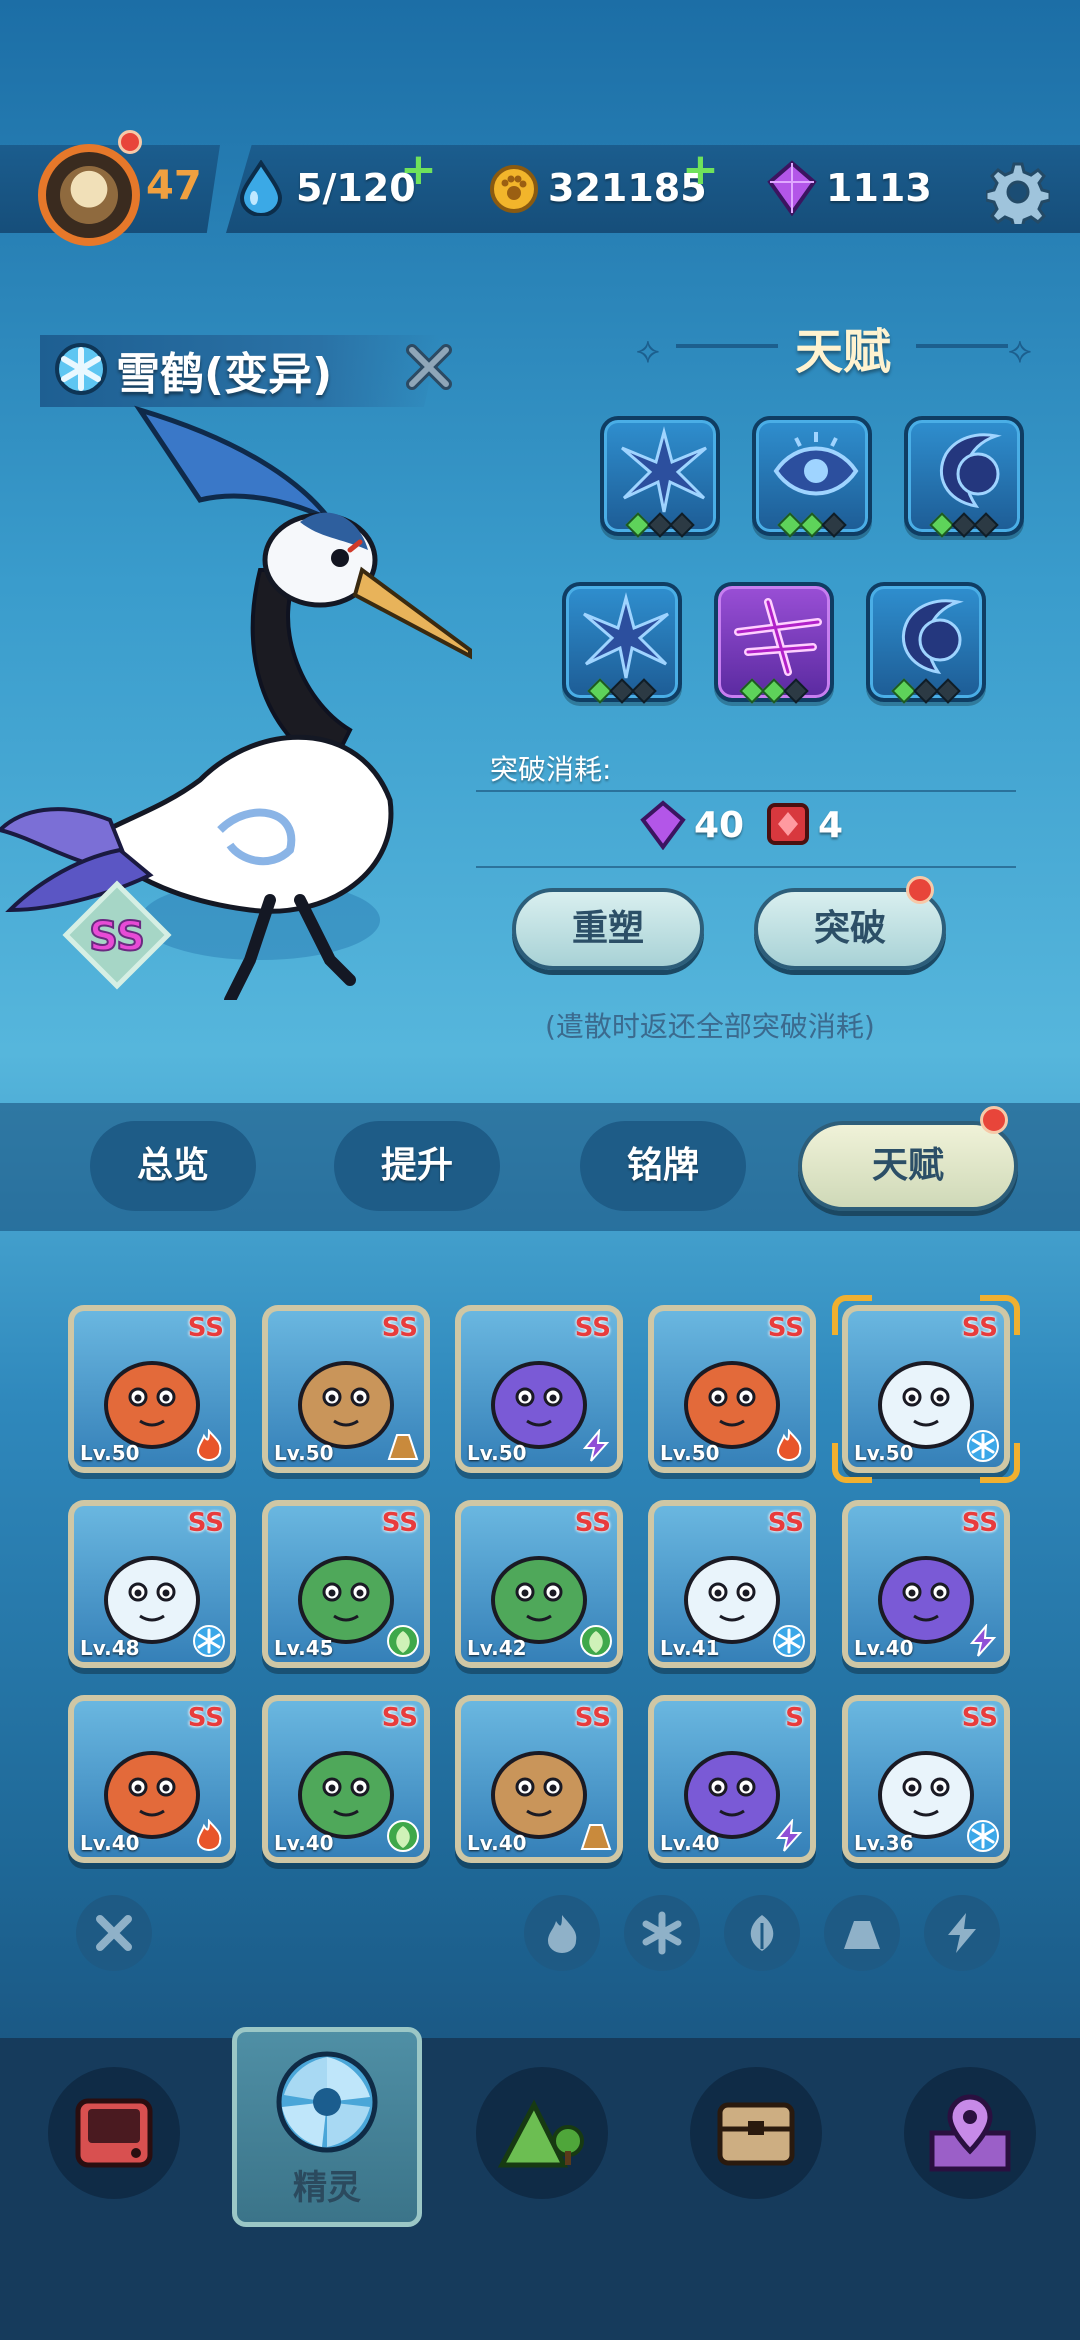 This screenshot has height=2340, width=1080. I want to click on settings-gear-icon, so click(1018, 192).